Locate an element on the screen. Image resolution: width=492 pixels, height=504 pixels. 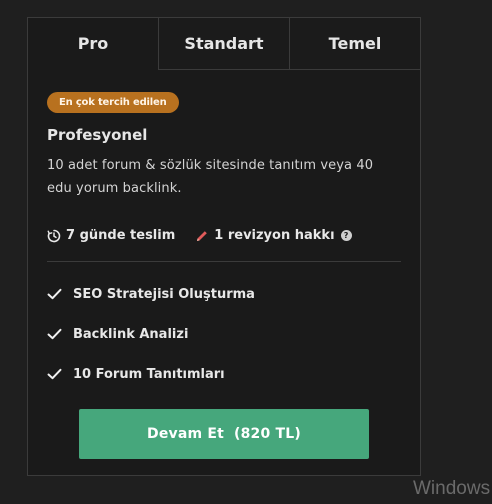
revision-info: 1 revizyon hakkı ? is located at coordinates (273, 235).